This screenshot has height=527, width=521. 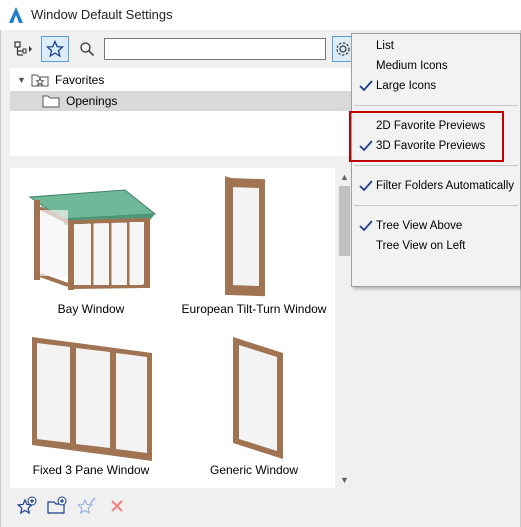 I want to click on menu-item-tree-view-above: Tree View Above, so click(x=436, y=226).